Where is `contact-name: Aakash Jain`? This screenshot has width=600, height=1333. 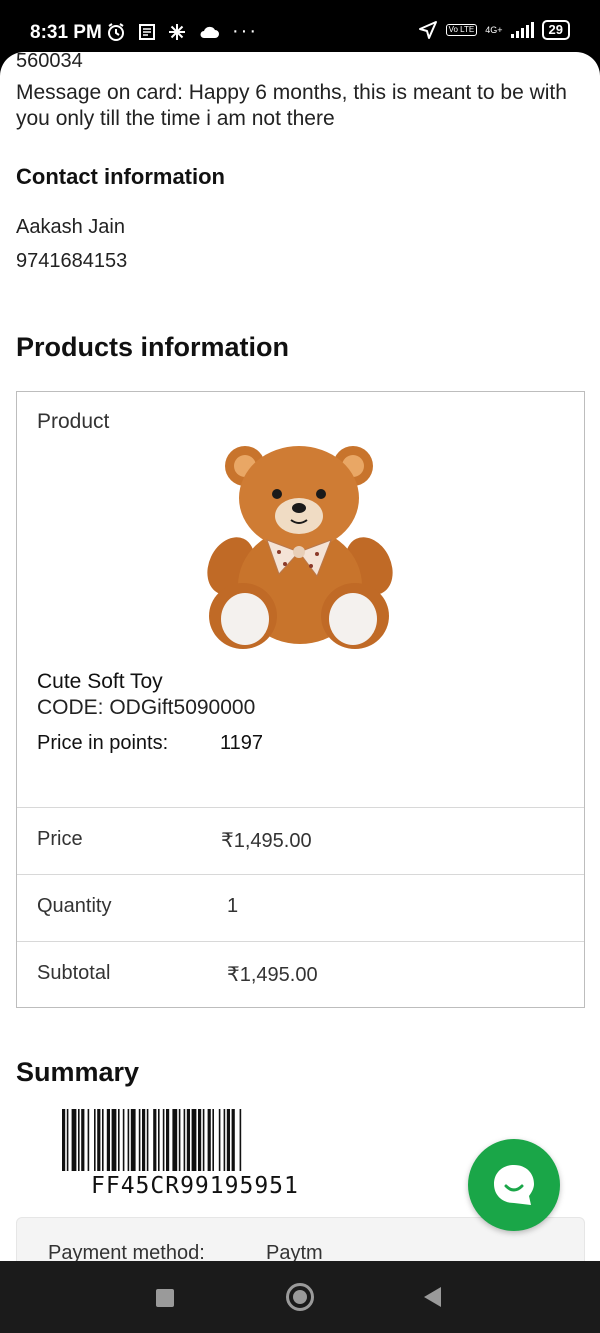 contact-name: Aakash Jain is located at coordinates (70, 227).